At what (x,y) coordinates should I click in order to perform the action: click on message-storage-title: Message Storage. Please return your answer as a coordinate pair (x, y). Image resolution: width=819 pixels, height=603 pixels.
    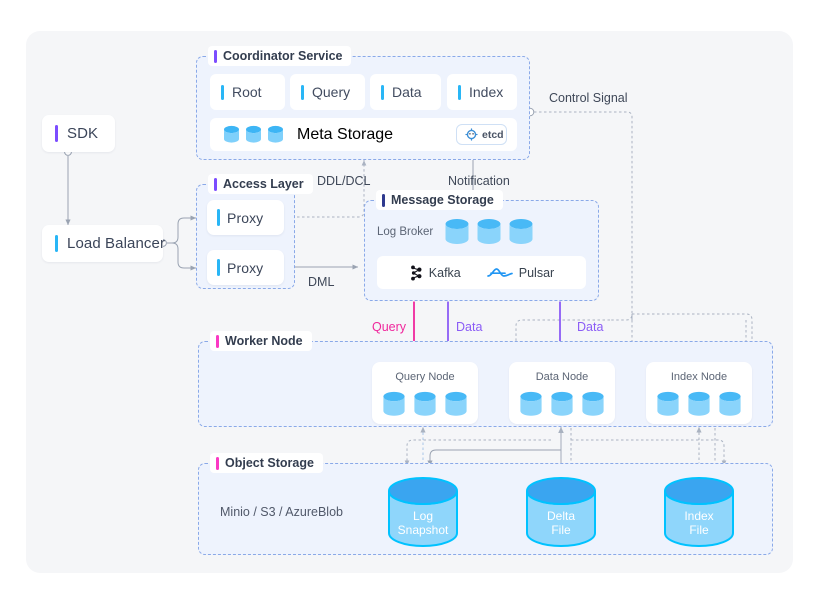
    Looking at the image, I should click on (439, 200).